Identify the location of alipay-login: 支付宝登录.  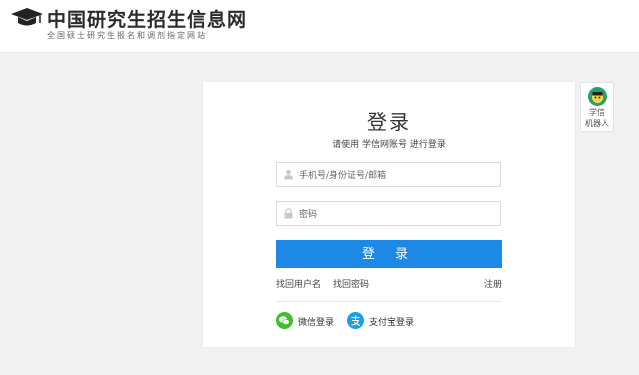
(387, 321).